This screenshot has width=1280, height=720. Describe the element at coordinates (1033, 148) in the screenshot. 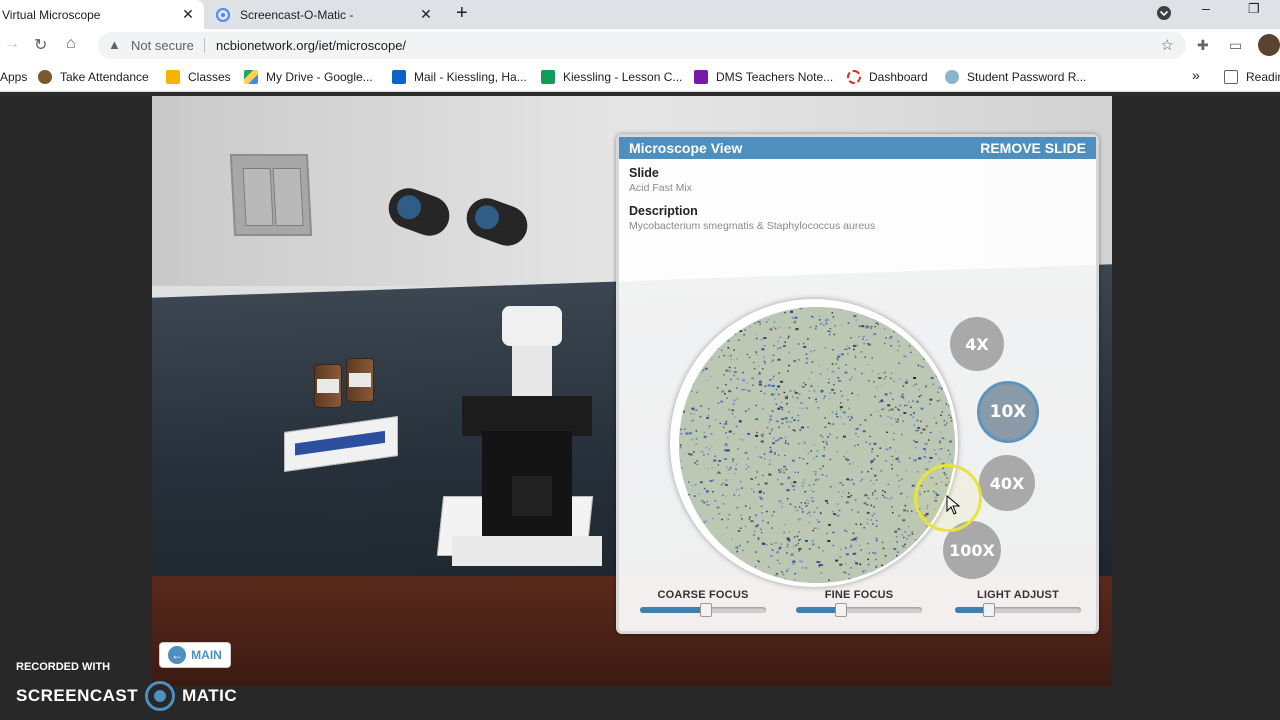

I see `remove-slide-button: REMOVE SLIDE` at that location.